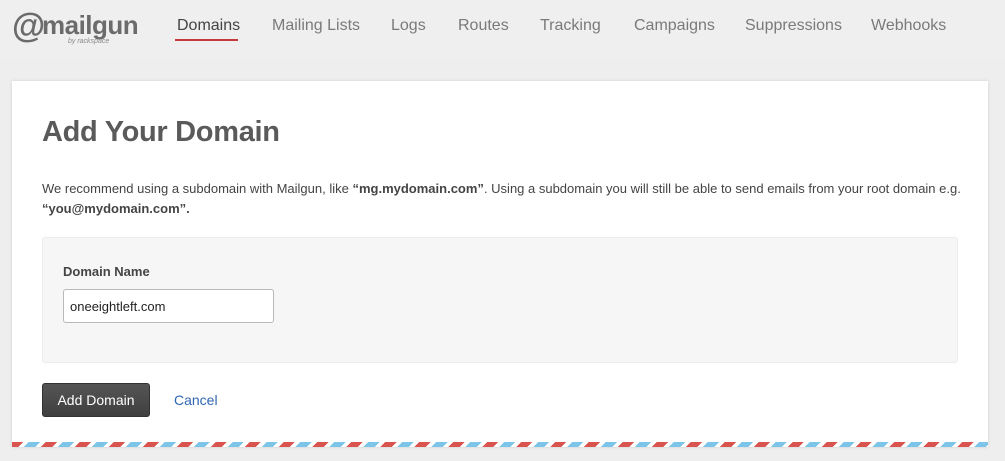 This screenshot has height=461, width=1005. I want to click on nav-item-mailing-lists: Mailing Lists, so click(316, 27).